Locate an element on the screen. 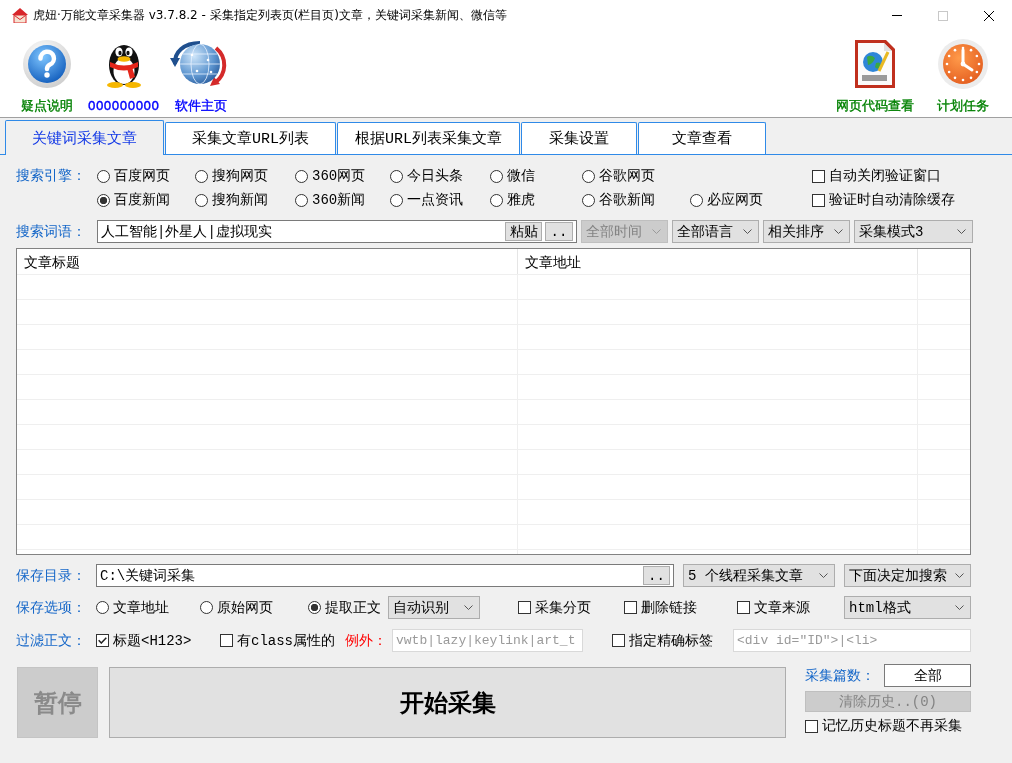 This screenshot has height=763, width=1012. radio-label: 雅虎 is located at coordinates (521, 200).